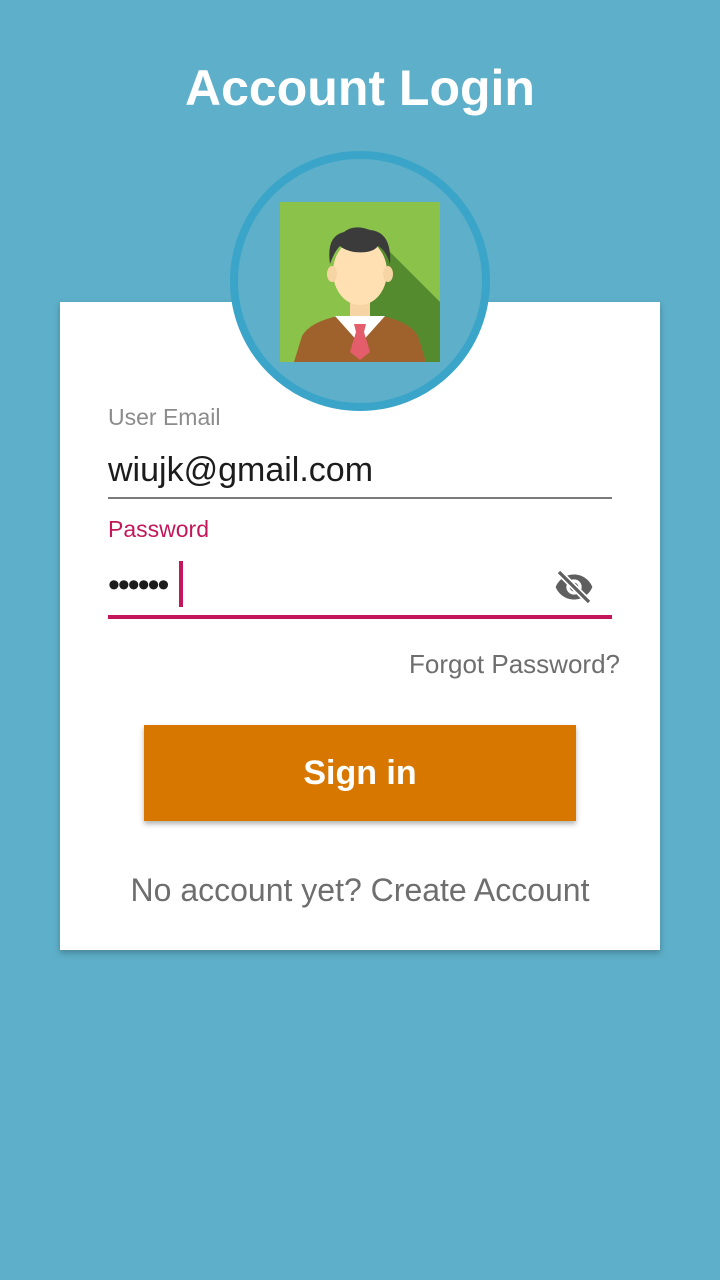  What do you see at coordinates (574, 587) in the screenshot?
I see `eye-off-icon` at bounding box center [574, 587].